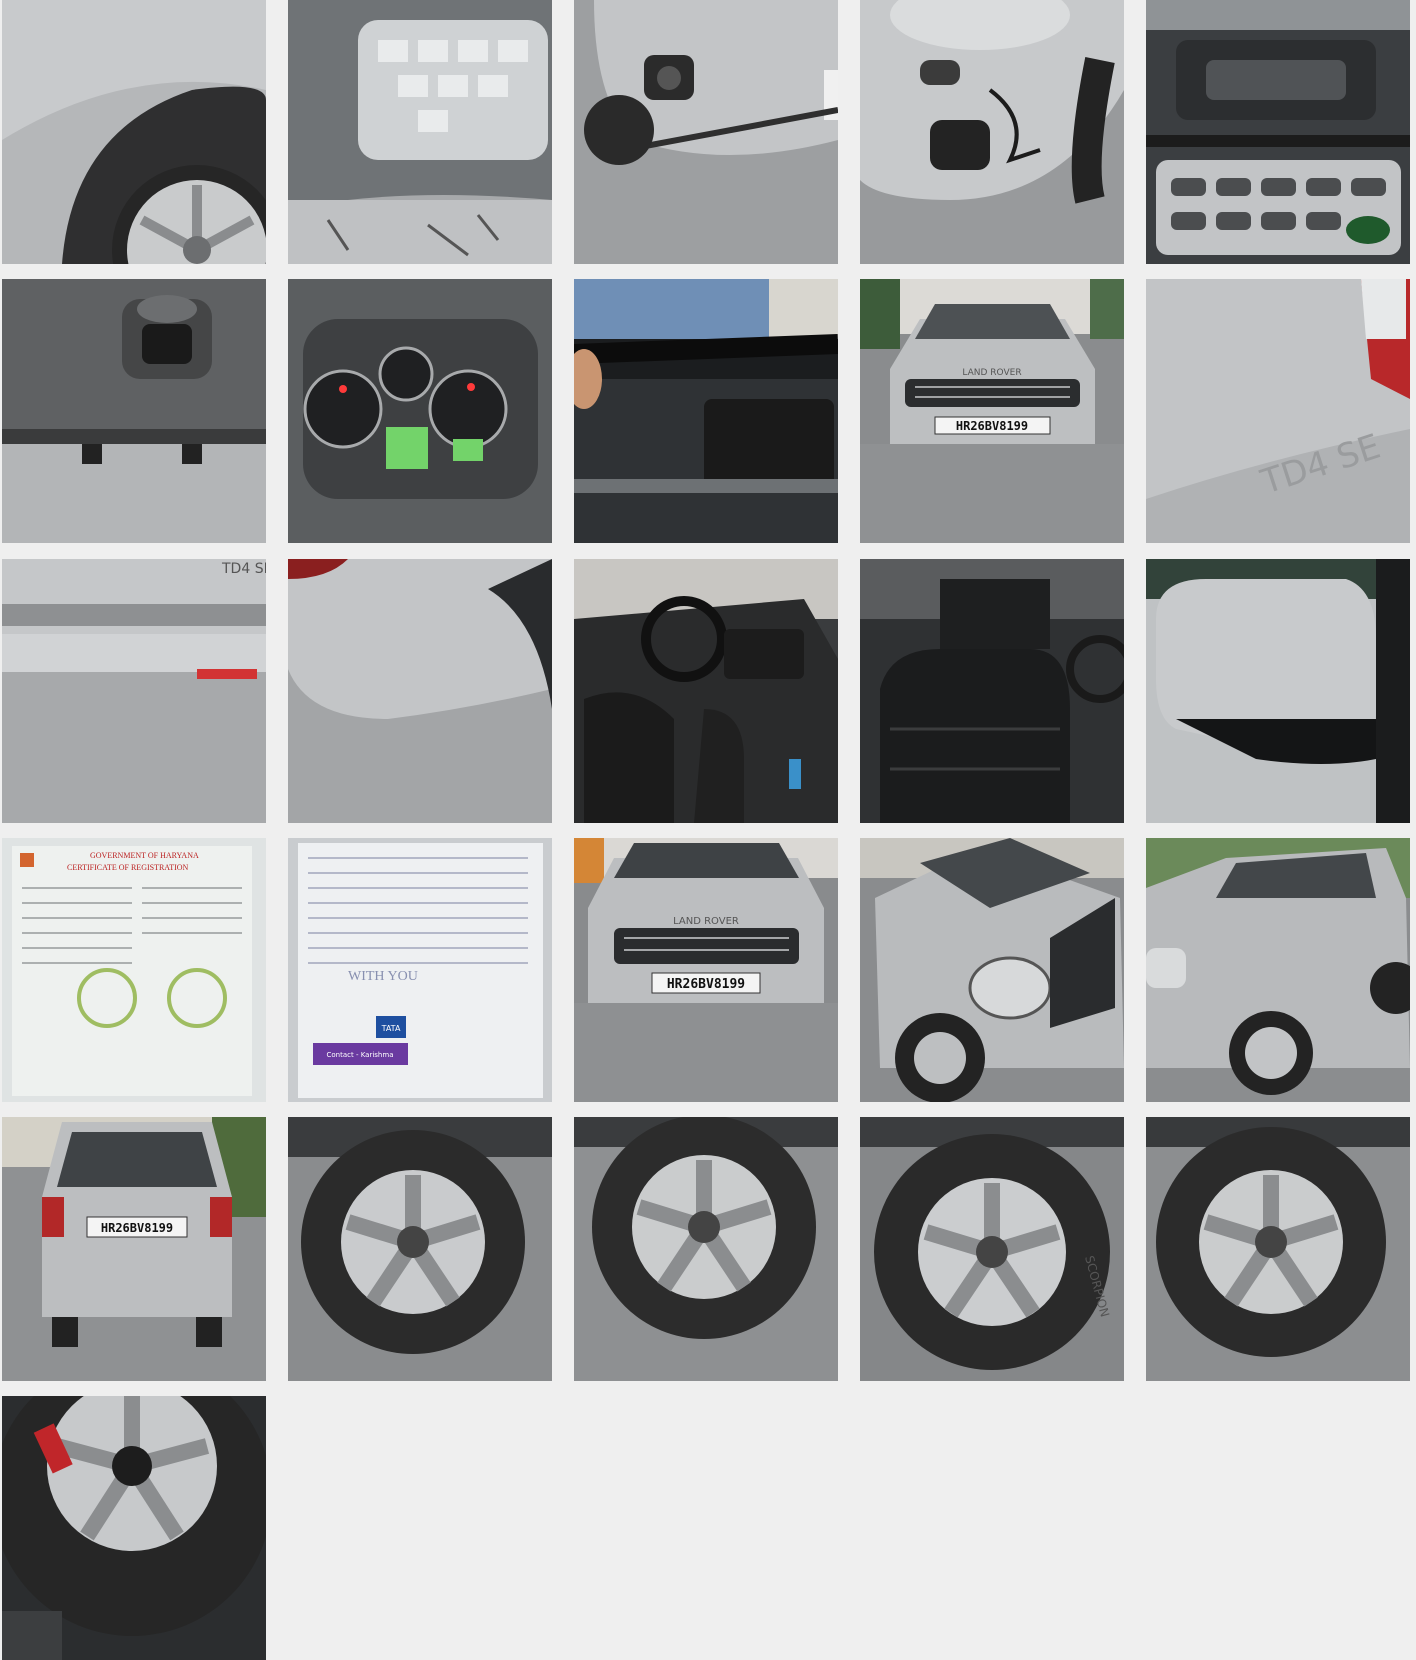 This screenshot has height=1660, width=1416. I want to click on photo-10-image: TD4 SE, so click(1278, 411).